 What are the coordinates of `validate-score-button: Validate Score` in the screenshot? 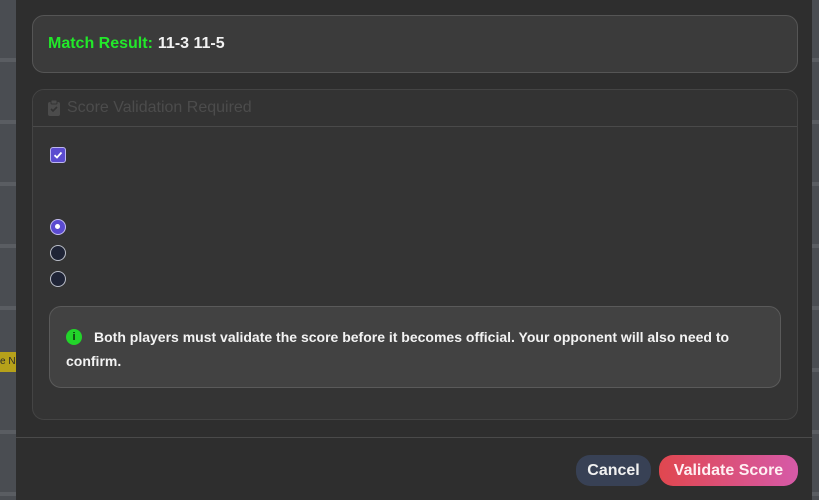 It's located at (728, 470).